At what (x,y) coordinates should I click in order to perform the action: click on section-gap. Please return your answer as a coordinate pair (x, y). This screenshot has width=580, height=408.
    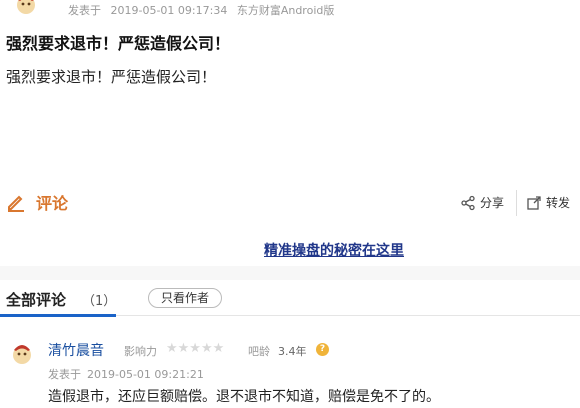
    Looking at the image, I should click on (290, 273).